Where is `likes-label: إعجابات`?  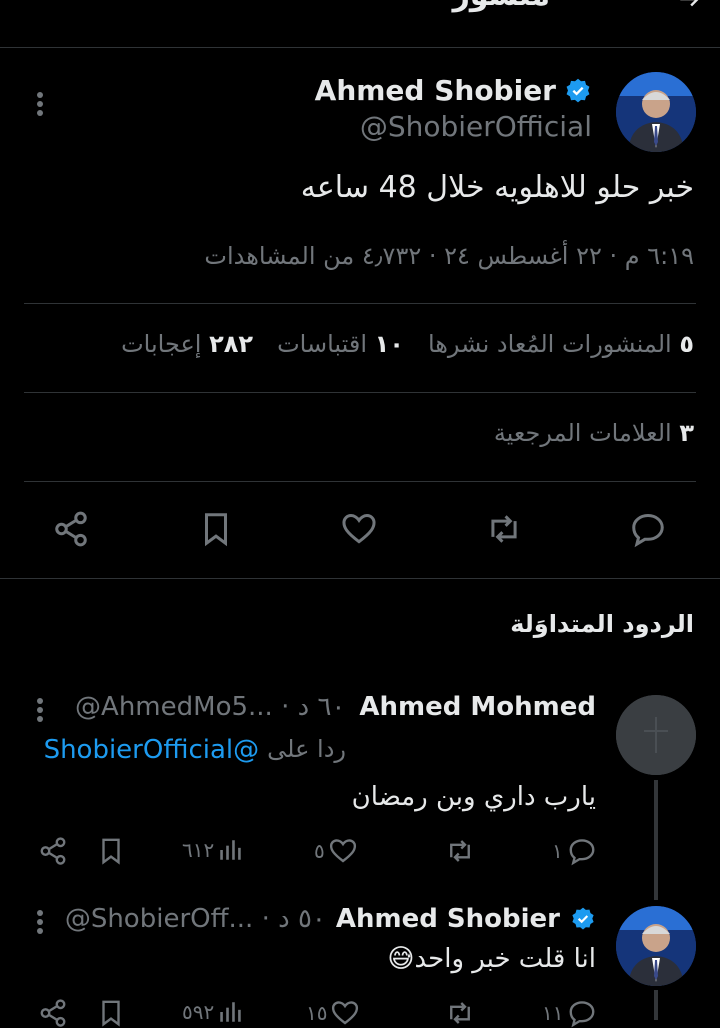 likes-label: إعجابات is located at coordinates (161, 344).